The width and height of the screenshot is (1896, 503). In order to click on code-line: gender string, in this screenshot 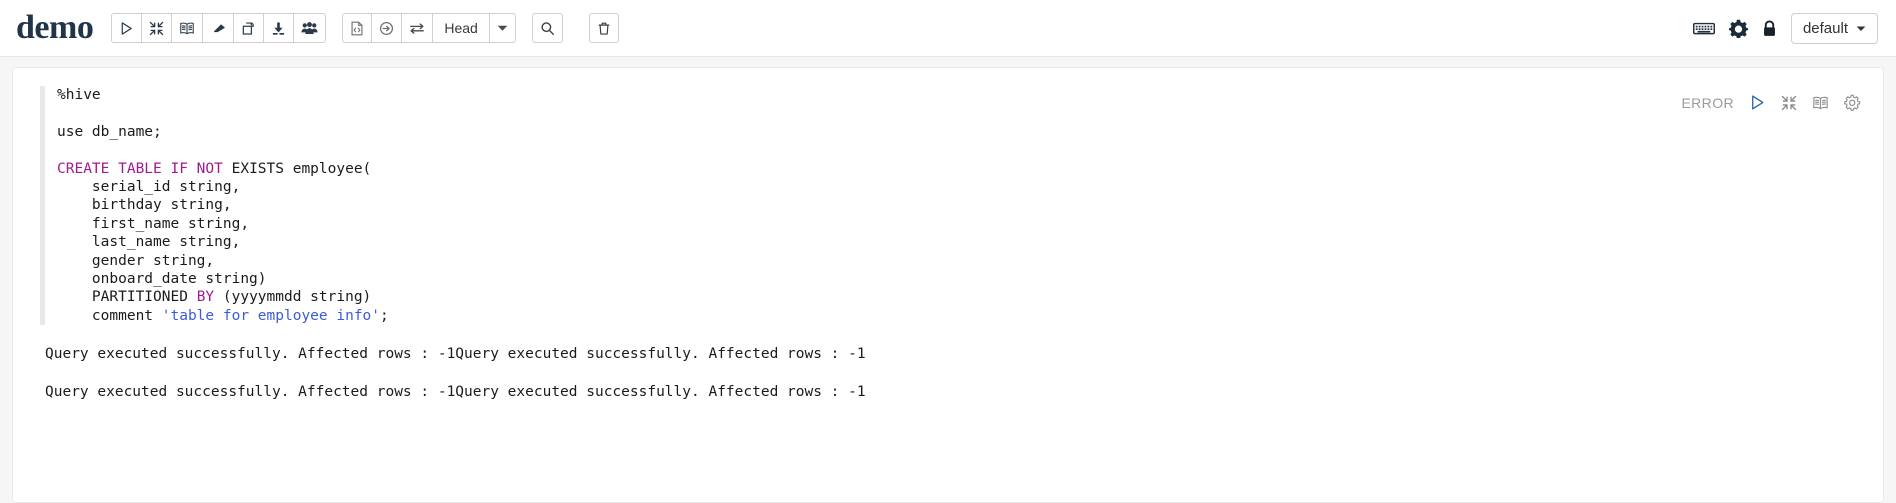, I will do `click(223, 261)`.